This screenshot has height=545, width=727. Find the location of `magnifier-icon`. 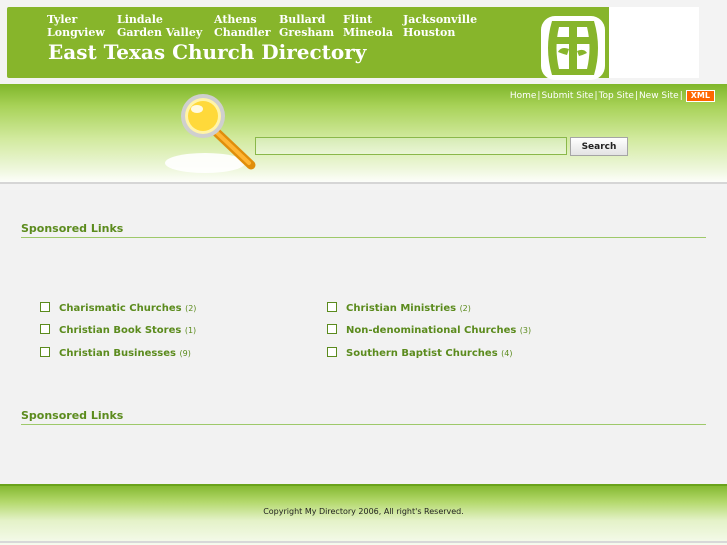

magnifier-icon is located at coordinates (210, 133).